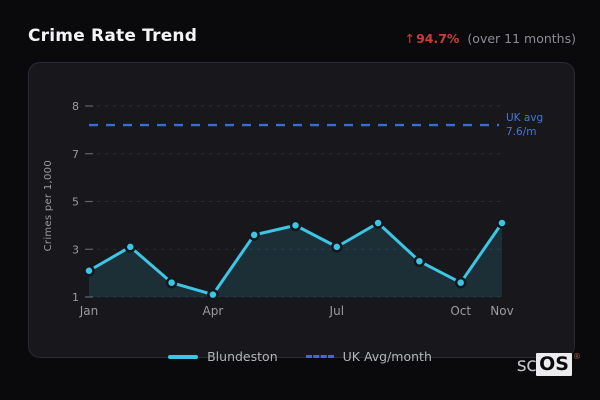 This screenshot has width=600, height=400. What do you see at coordinates (183, 356) in the screenshot?
I see `series-line-swatch` at bounding box center [183, 356].